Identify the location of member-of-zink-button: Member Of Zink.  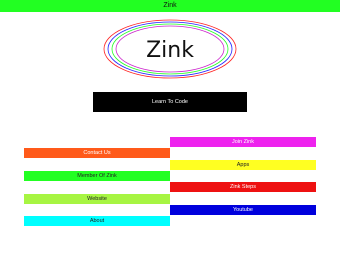
(97, 176).